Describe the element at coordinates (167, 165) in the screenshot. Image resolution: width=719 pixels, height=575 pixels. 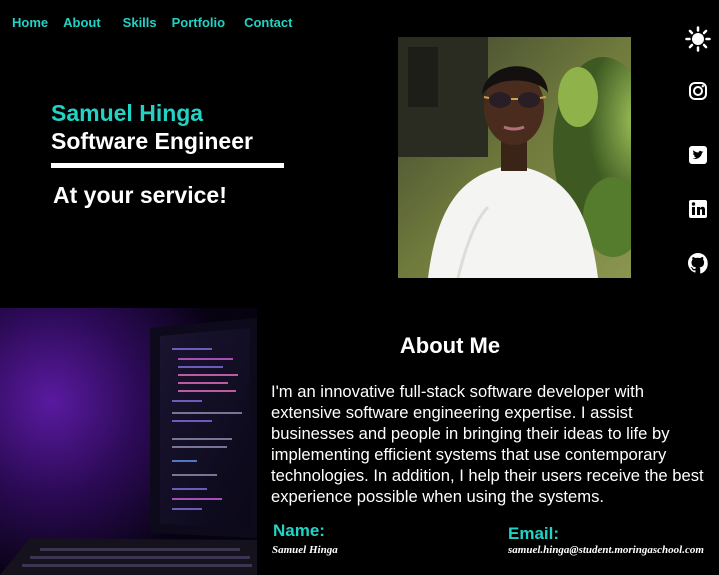
I see `hero-divider` at that location.